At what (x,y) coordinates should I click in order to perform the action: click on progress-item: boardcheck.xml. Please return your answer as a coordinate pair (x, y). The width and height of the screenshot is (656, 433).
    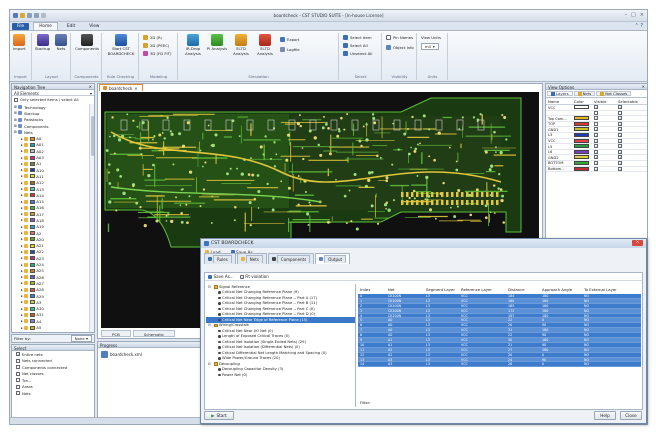
    Looking at the image, I should click on (151, 354).